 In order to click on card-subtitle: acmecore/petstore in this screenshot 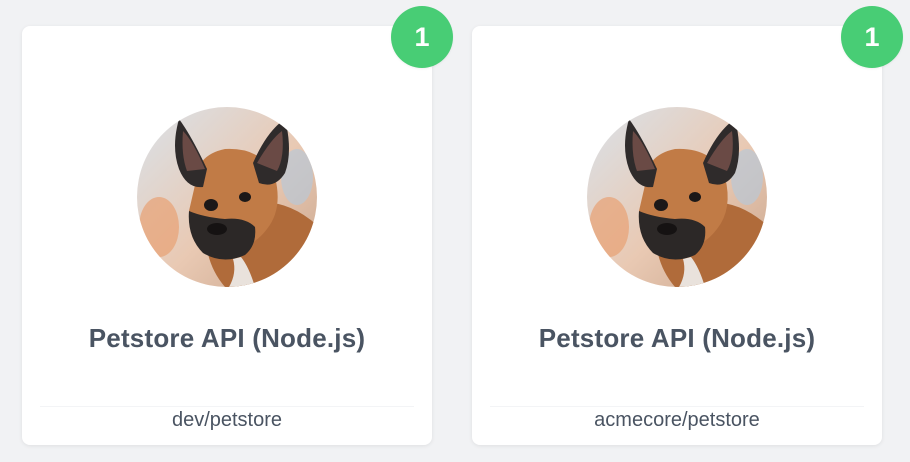, I will do `click(677, 420)`.